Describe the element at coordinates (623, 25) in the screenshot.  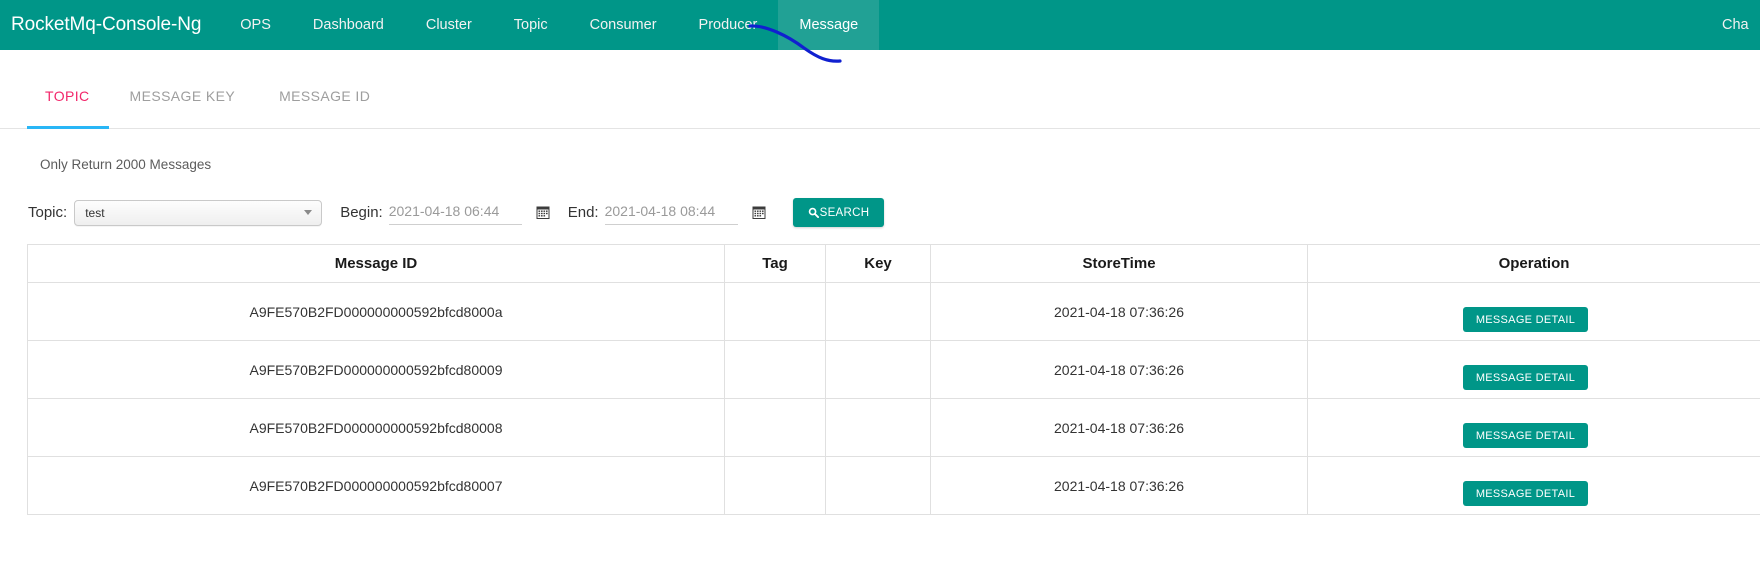
I see `nav-item-consumer: Consumer` at that location.